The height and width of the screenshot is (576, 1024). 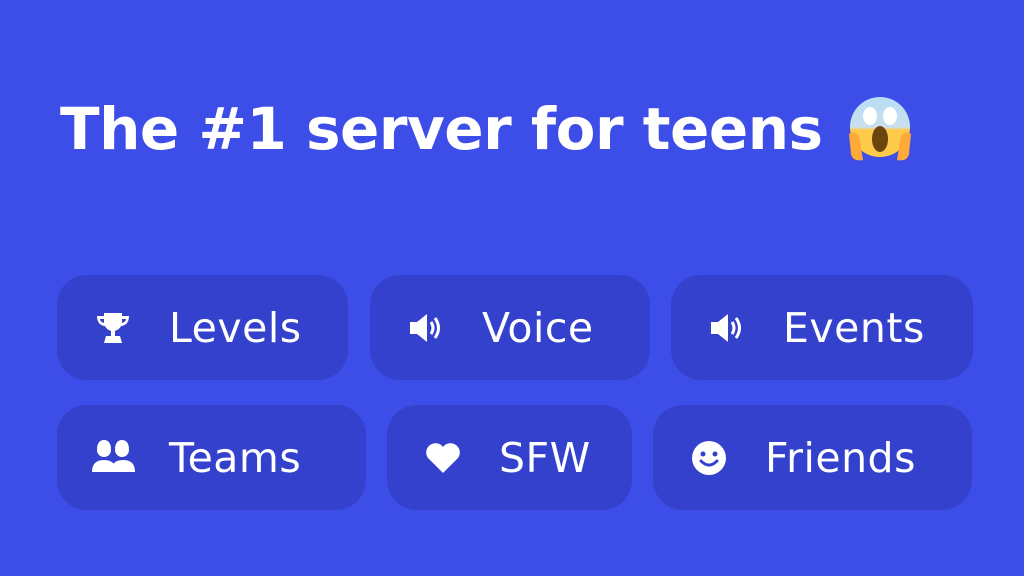 I want to click on smile-icon, so click(x=709, y=458).